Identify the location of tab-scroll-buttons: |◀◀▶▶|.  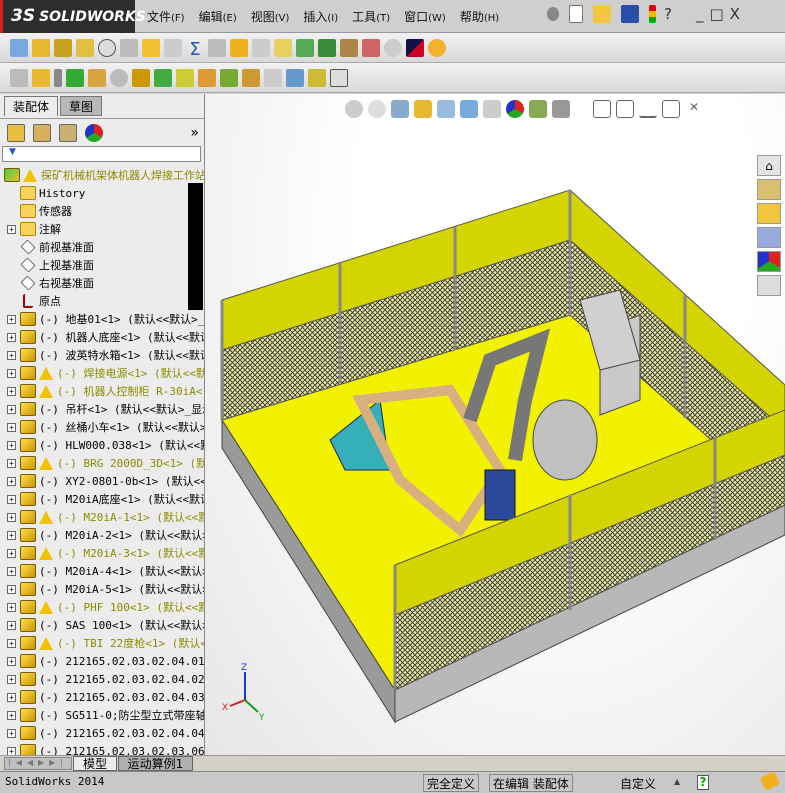
(38, 763).